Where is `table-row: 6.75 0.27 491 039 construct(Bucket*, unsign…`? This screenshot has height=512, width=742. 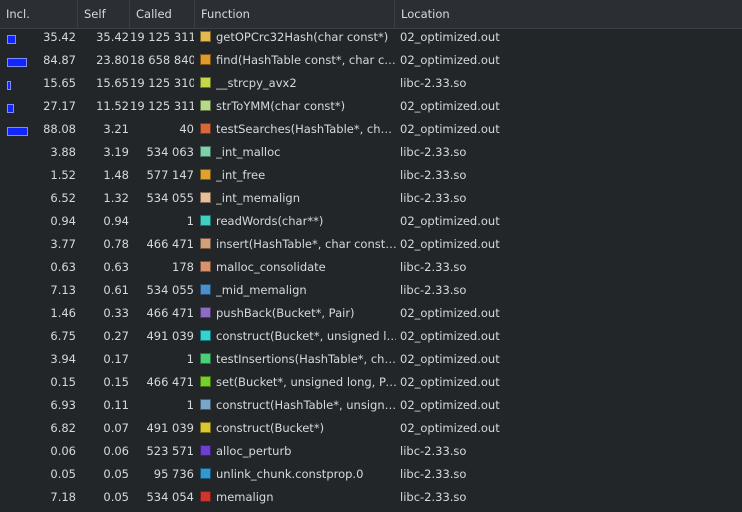 table-row: 6.75 0.27 491 039 construct(Bucket*, unsign… is located at coordinates (371, 339).